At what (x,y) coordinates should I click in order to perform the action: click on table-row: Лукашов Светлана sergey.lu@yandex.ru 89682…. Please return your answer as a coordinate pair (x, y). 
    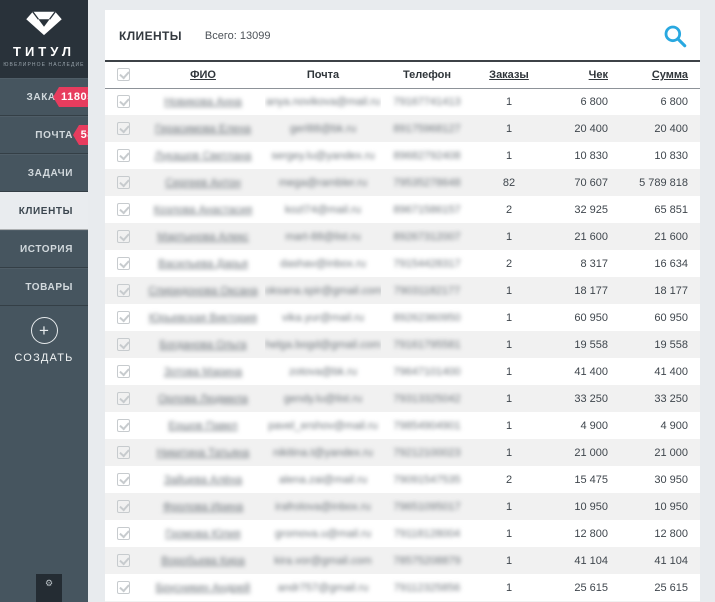
    Looking at the image, I should click on (402, 155).